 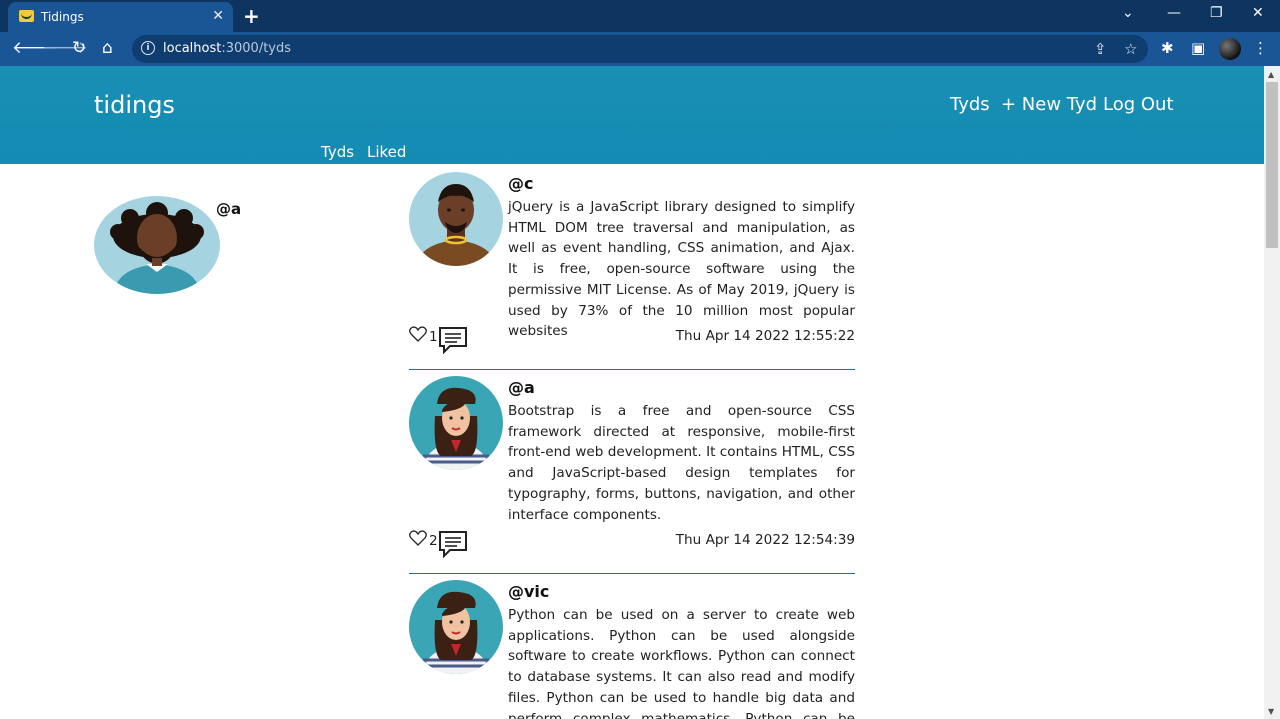 I want to click on close-window-icon: ✕, so click(x=1258, y=13).